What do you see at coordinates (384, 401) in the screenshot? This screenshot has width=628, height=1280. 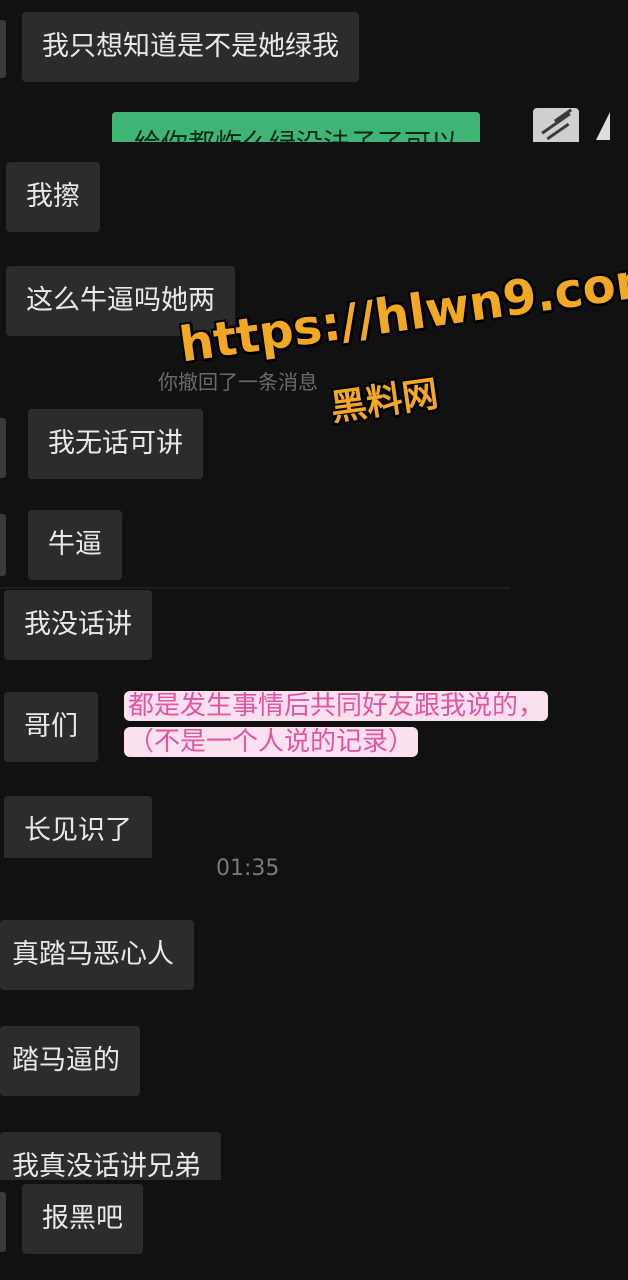 I see `watermark-site: 黑料网` at bounding box center [384, 401].